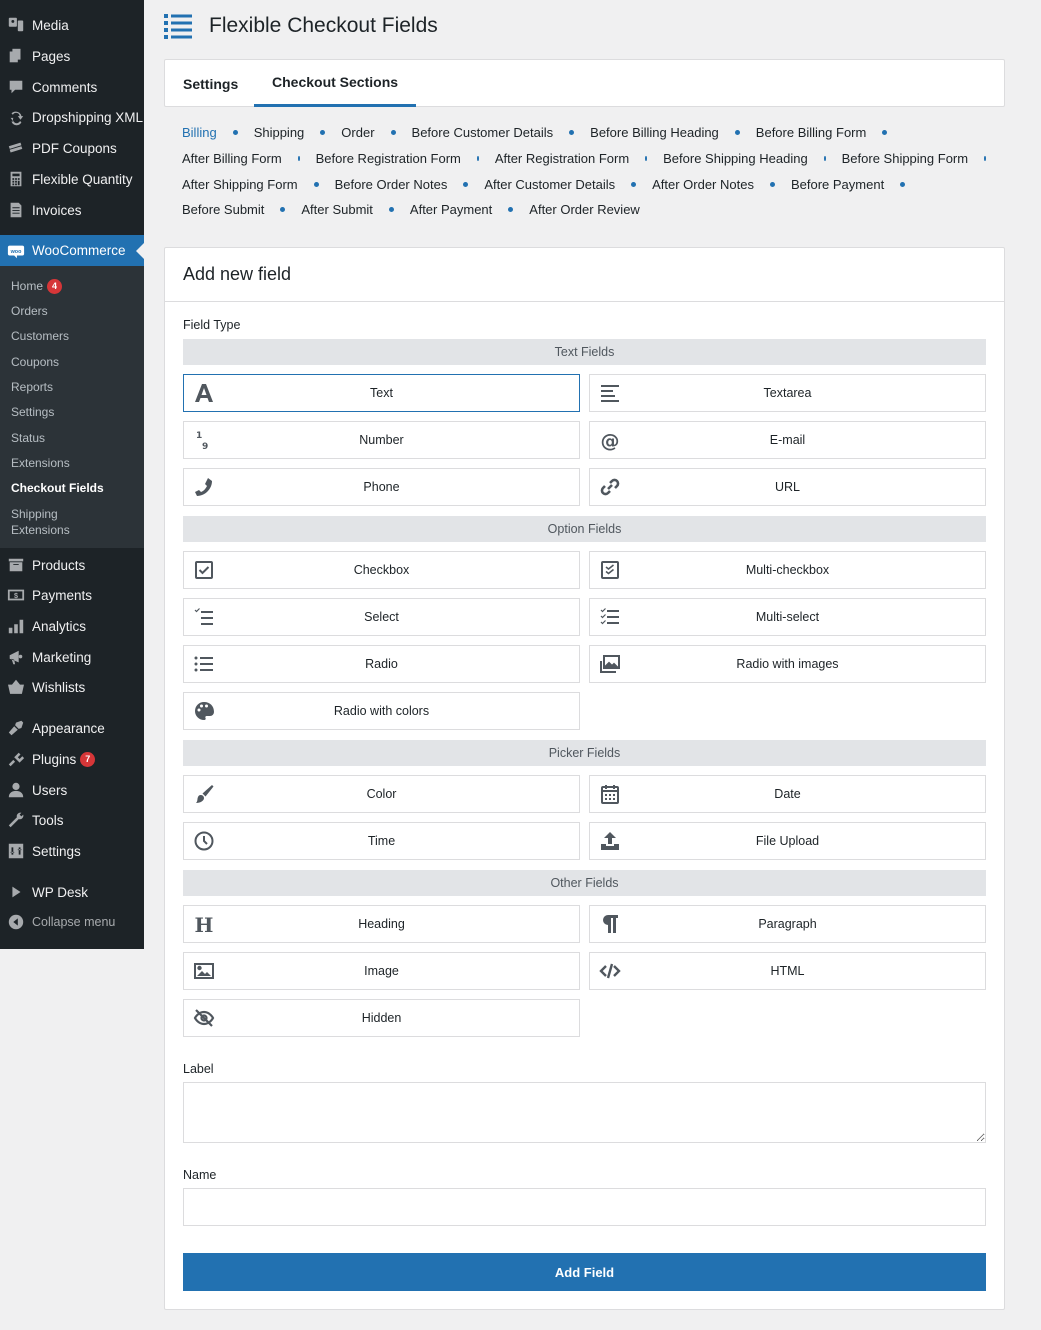 The height and width of the screenshot is (1330, 1041). Describe the element at coordinates (51, 522) in the screenshot. I see `submenu-item-shipping-extensions: Shipping Extensions` at that location.